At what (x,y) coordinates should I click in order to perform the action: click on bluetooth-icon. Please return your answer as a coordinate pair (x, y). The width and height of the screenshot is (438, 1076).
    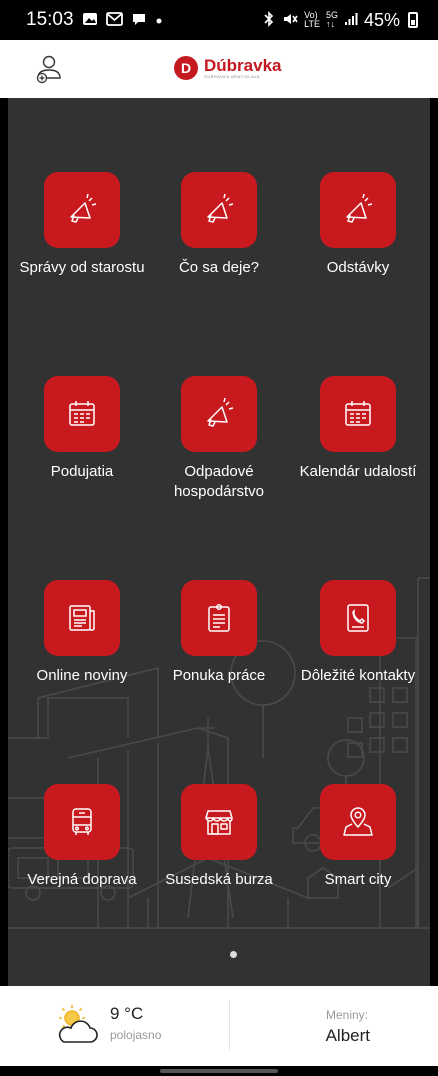
    Looking at the image, I should click on (269, 20).